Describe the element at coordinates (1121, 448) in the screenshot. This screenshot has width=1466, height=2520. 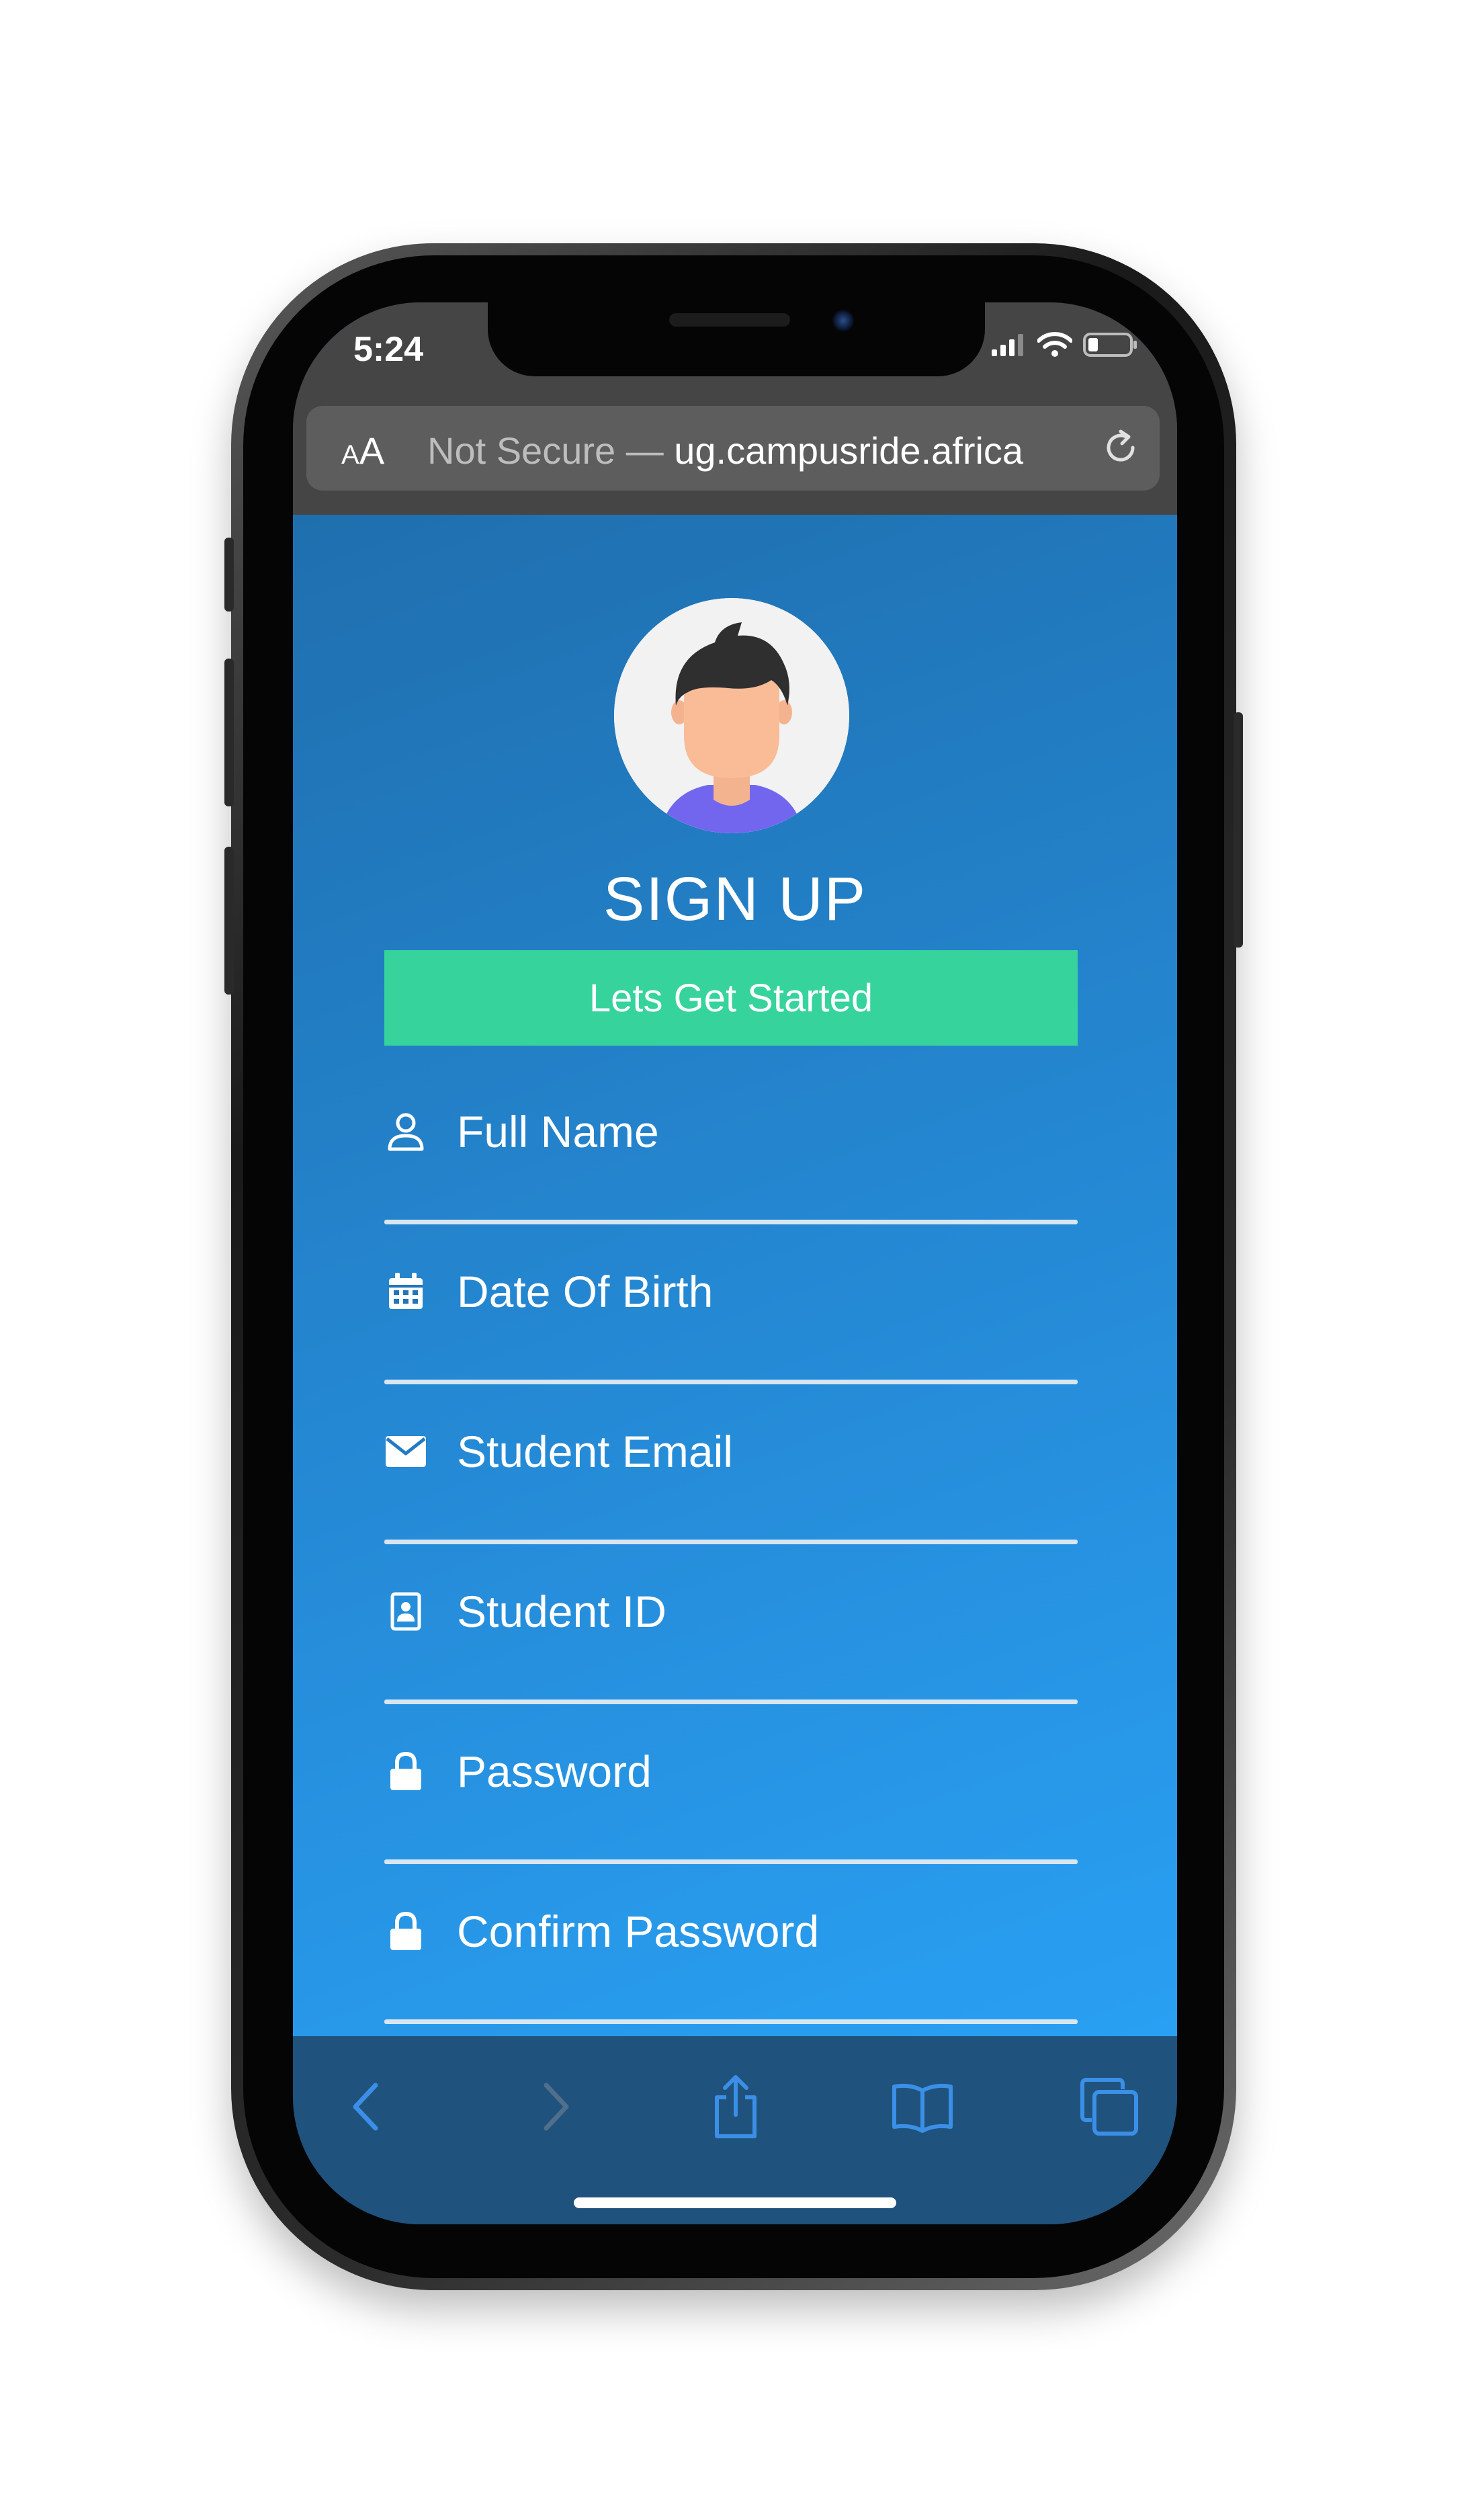
I see `reload-icon` at that location.